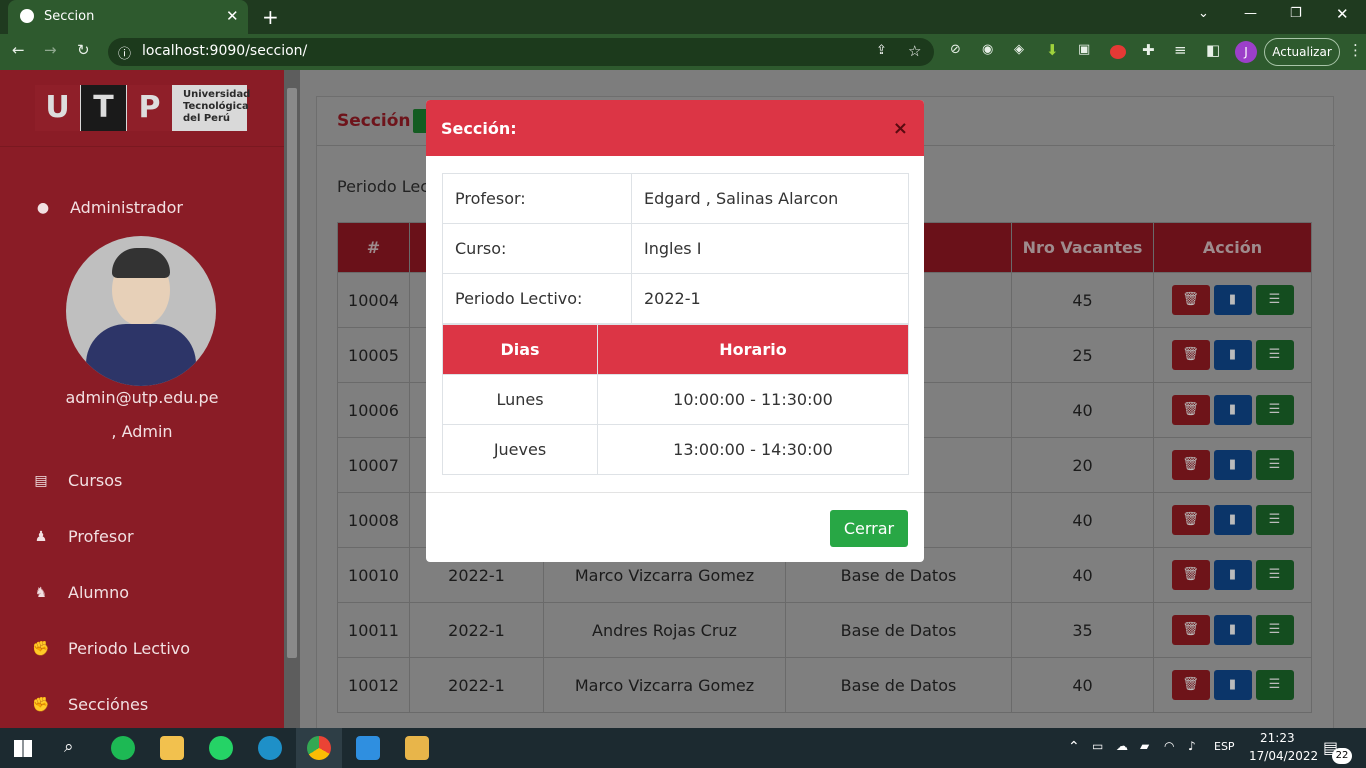 Image resolution: width=1366 pixels, height=768 pixels. I want to click on address-input: ⓘ localhost:9090/seccion/ ⇪ ☆, so click(521, 52).